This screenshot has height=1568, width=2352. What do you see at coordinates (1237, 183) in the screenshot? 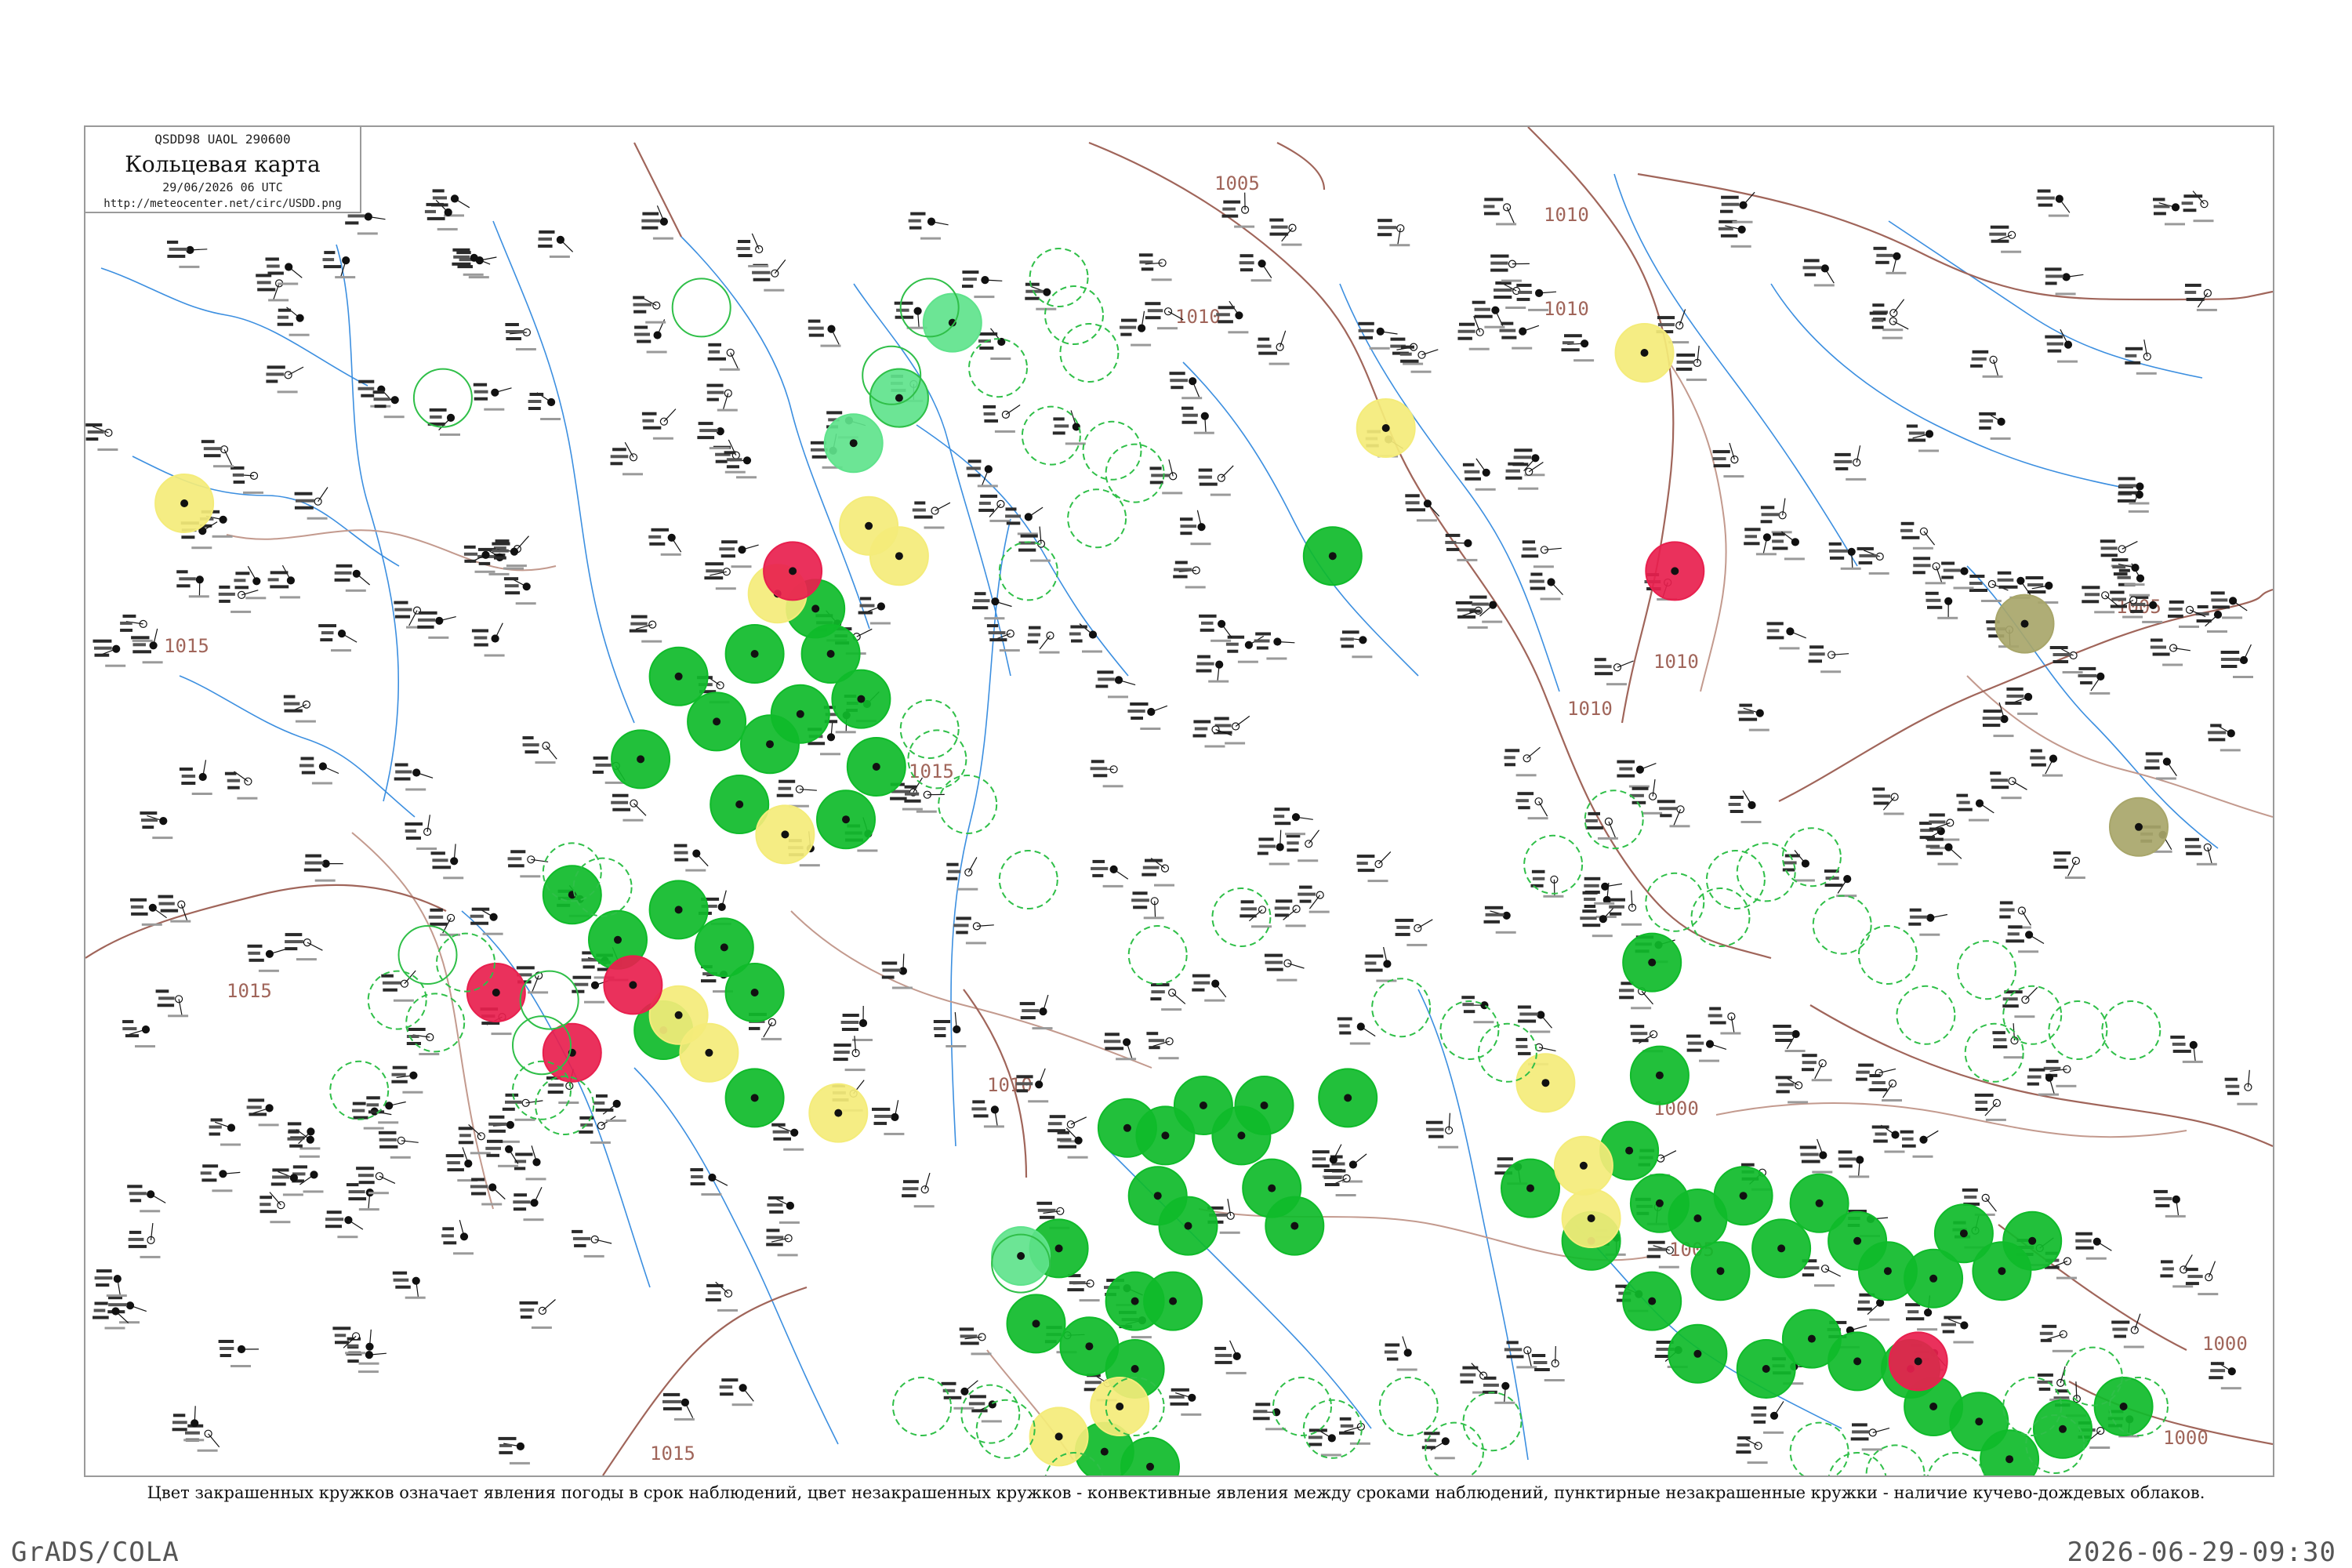
I see `isobar-label: 1005` at bounding box center [1237, 183].